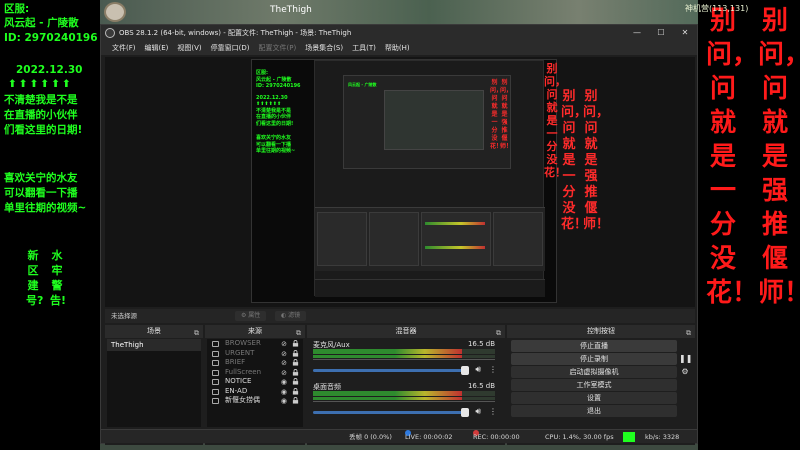 The image size is (800, 450). Describe the element at coordinates (434, 120) in the screenshot. I see `nested-preview` at that location.